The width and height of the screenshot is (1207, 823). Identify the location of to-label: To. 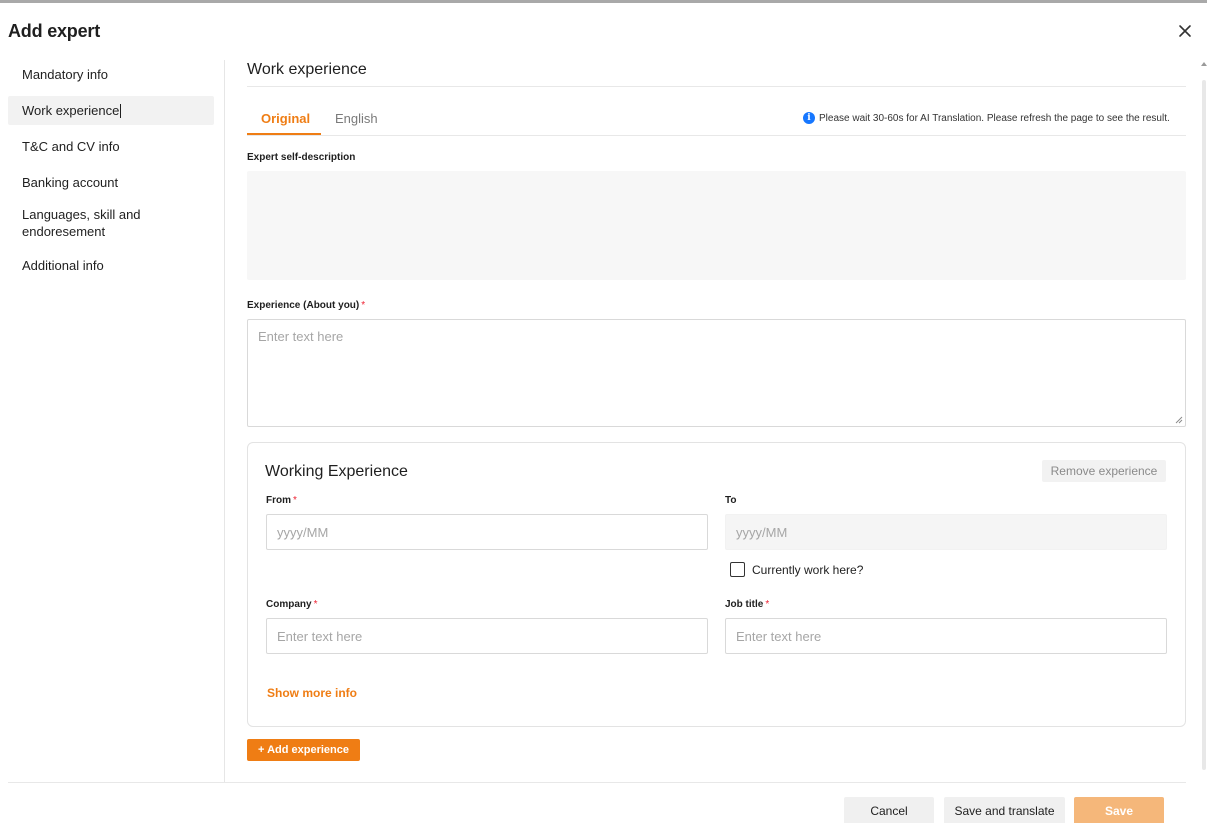
(731, 500).